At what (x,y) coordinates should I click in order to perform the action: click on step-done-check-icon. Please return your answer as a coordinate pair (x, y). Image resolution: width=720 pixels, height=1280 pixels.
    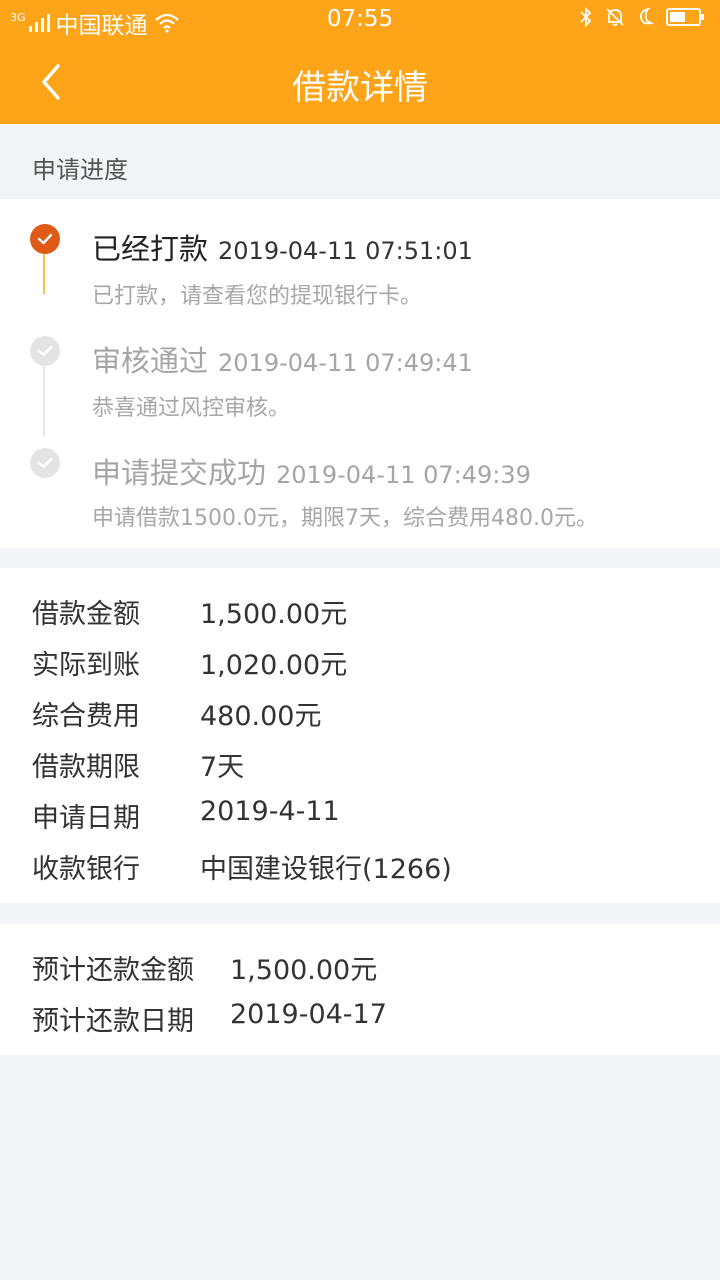
    Looking at the image, I should click on (45, 239).